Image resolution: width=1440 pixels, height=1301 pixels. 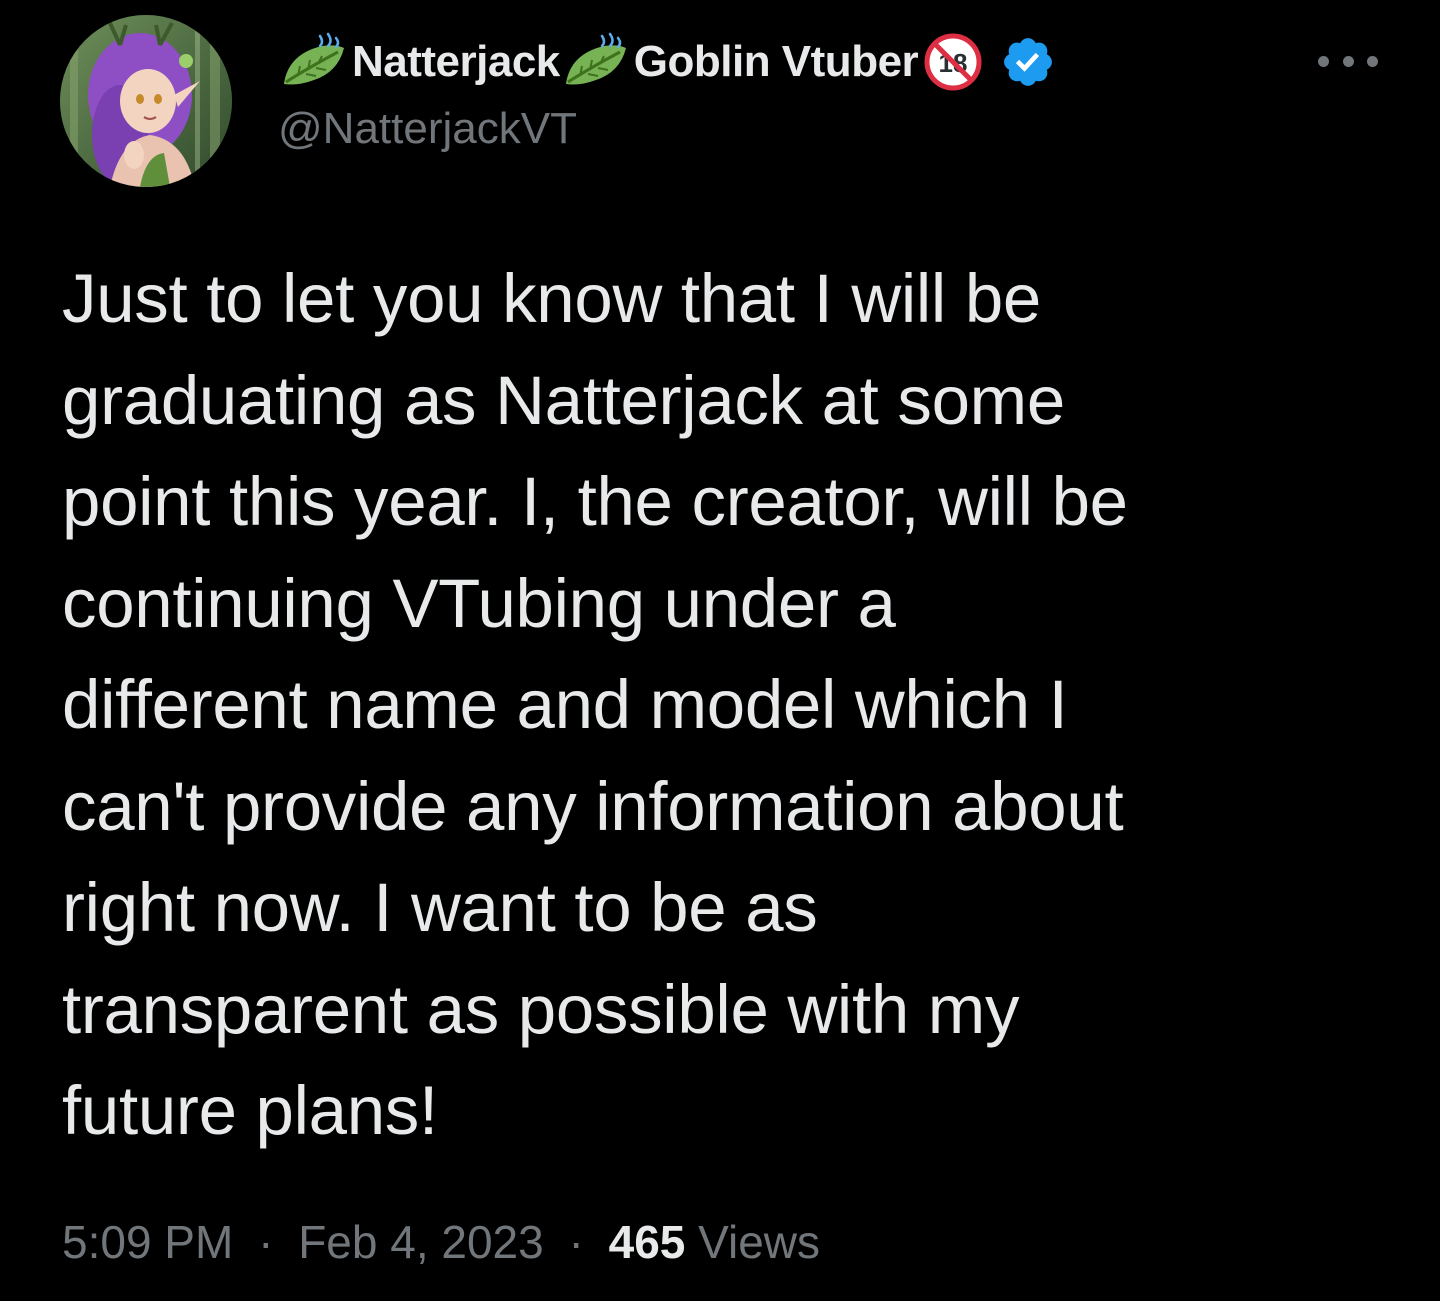 I want to click on tweet-text-line: graduating as Natterjack at some, so click(x=563, y=400).